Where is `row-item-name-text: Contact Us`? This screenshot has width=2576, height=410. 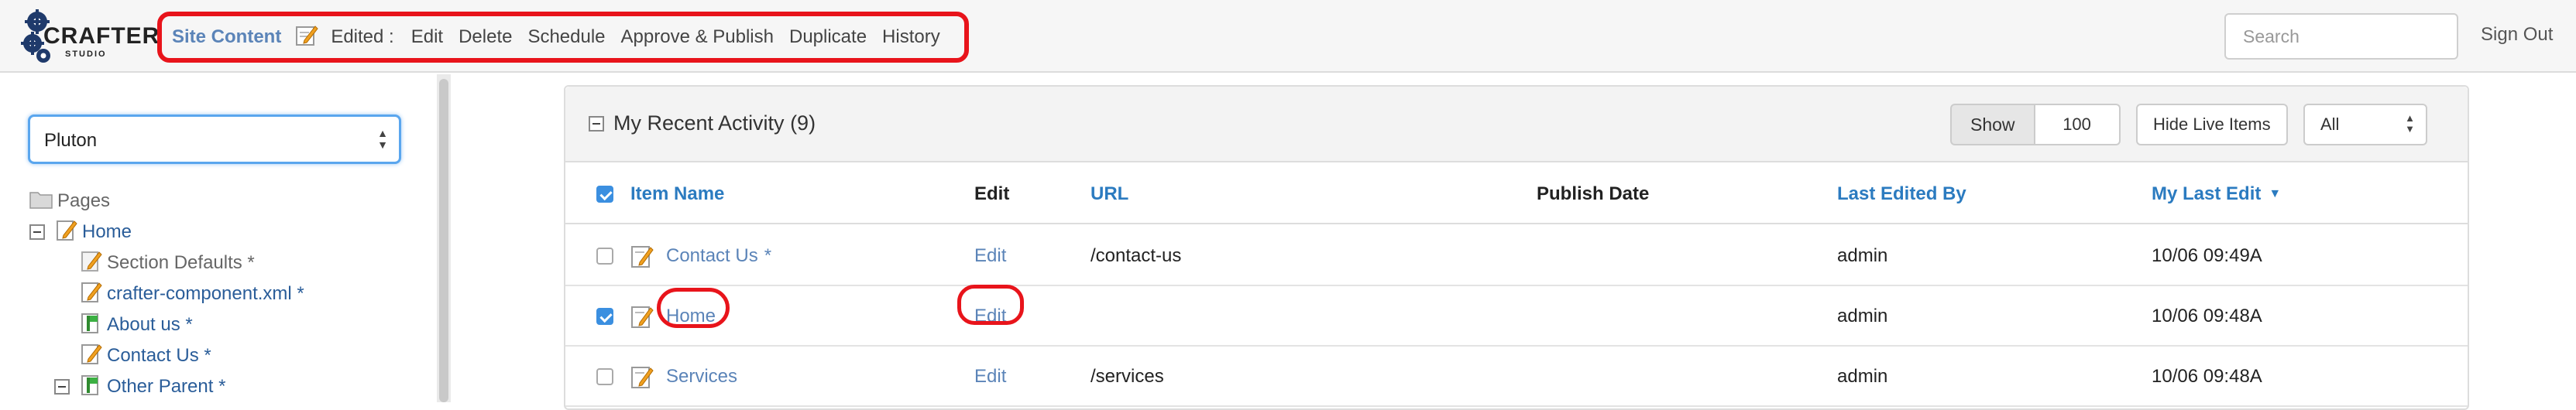 row-item-name-text: Contact Us is located at coordinates (712, 256).